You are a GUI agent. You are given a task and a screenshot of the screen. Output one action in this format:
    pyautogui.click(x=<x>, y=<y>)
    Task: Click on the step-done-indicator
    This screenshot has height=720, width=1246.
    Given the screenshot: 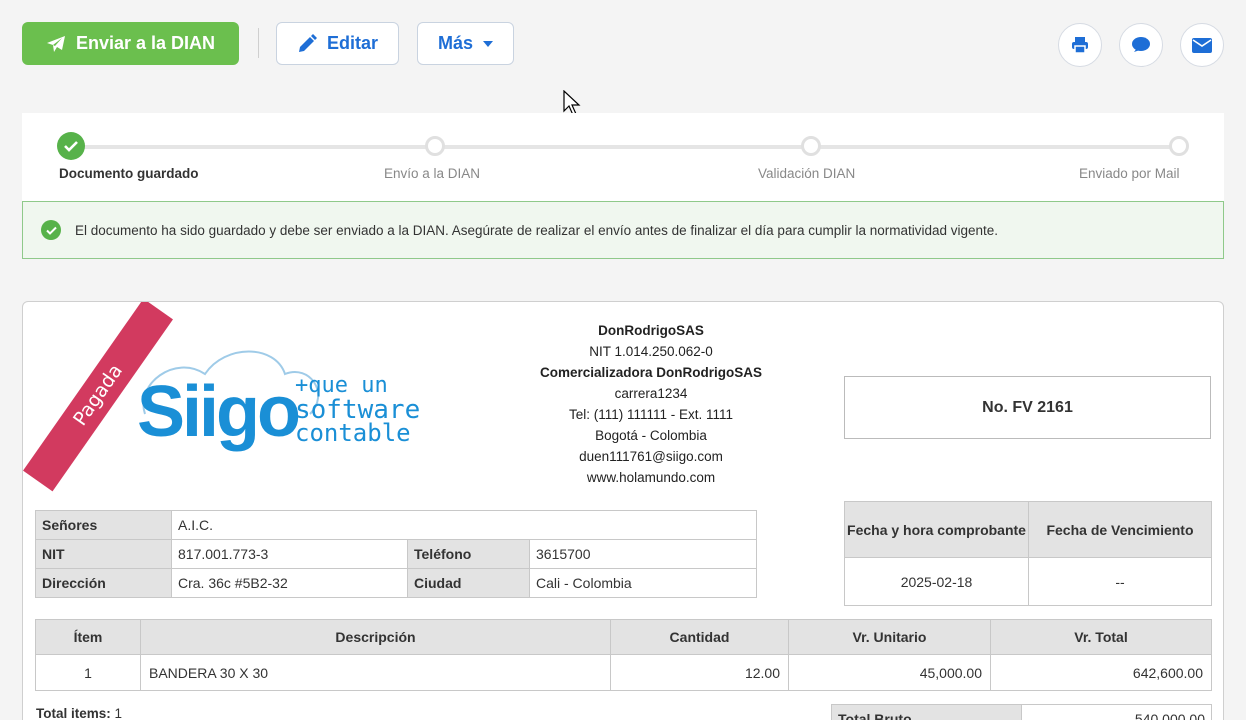 What is the action you would take?
    pyautogui.click(x=71, y=146)
    